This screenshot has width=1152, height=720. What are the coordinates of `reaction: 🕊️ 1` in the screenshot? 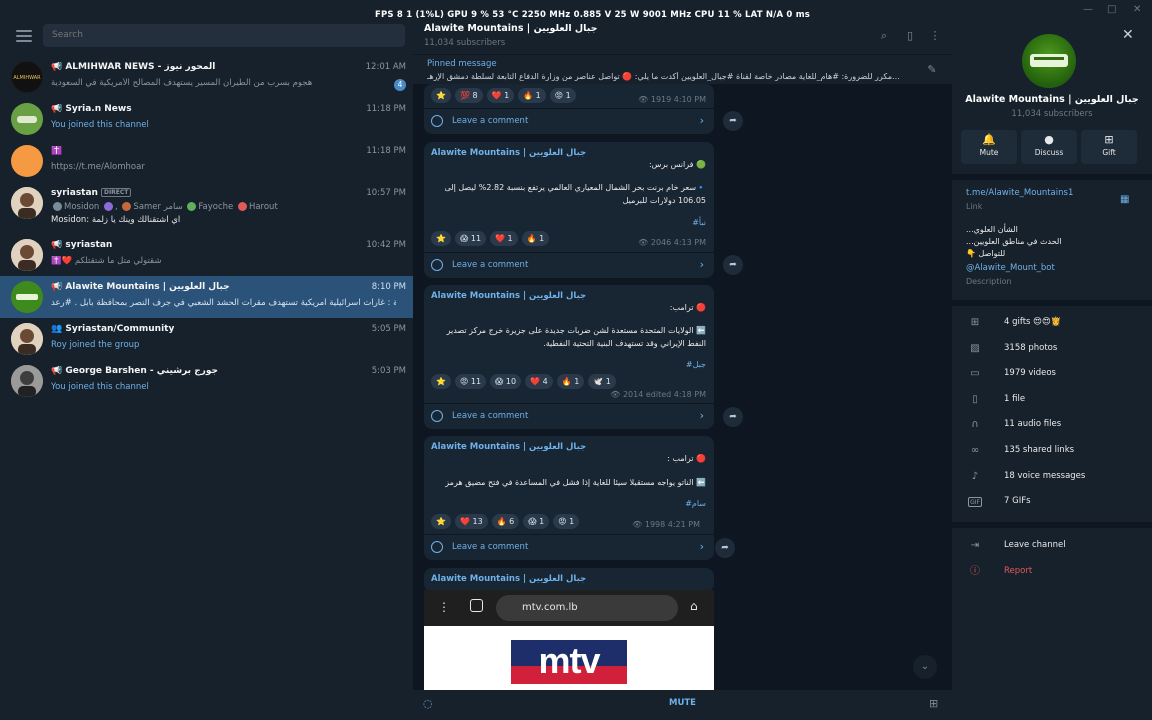 It's located at (602, 381).